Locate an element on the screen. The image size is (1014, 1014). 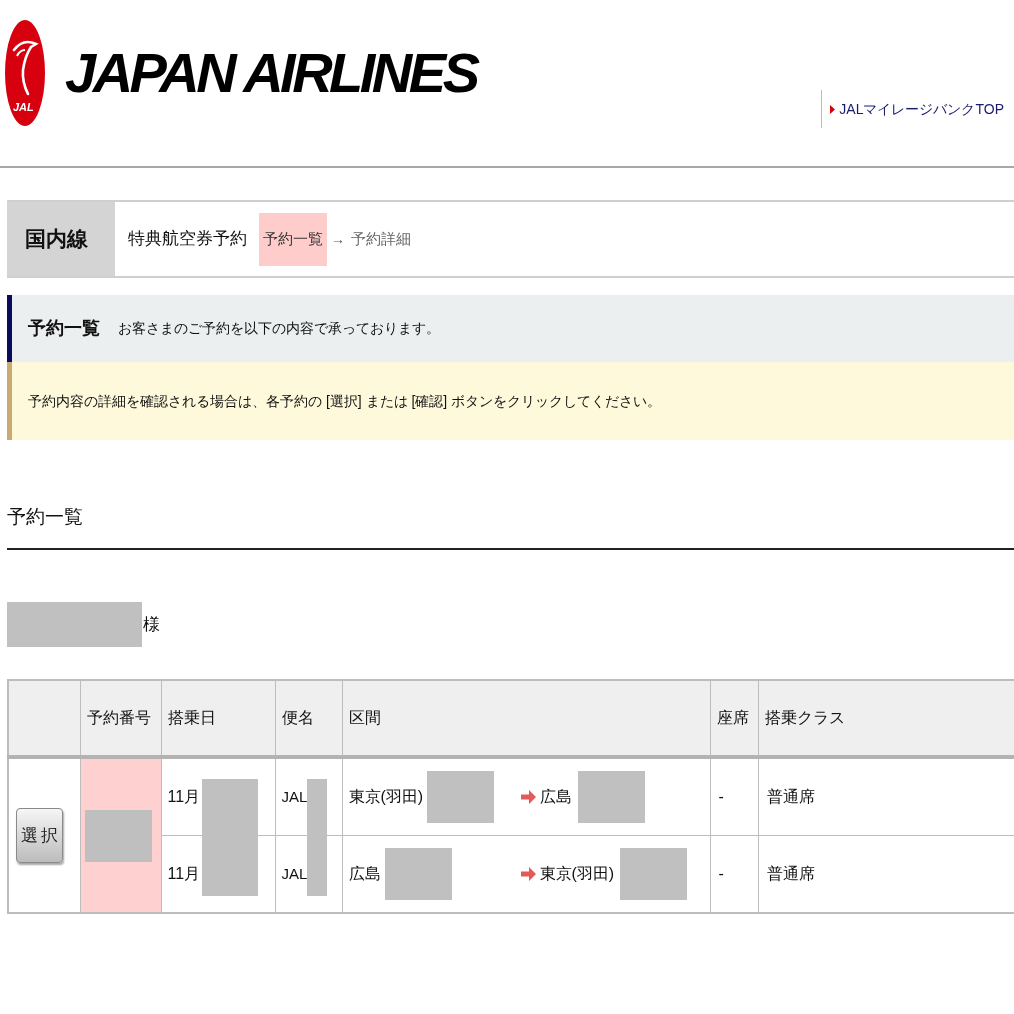
breadcrumb-step: 予約詳細 is located at coordinates (381, 239).